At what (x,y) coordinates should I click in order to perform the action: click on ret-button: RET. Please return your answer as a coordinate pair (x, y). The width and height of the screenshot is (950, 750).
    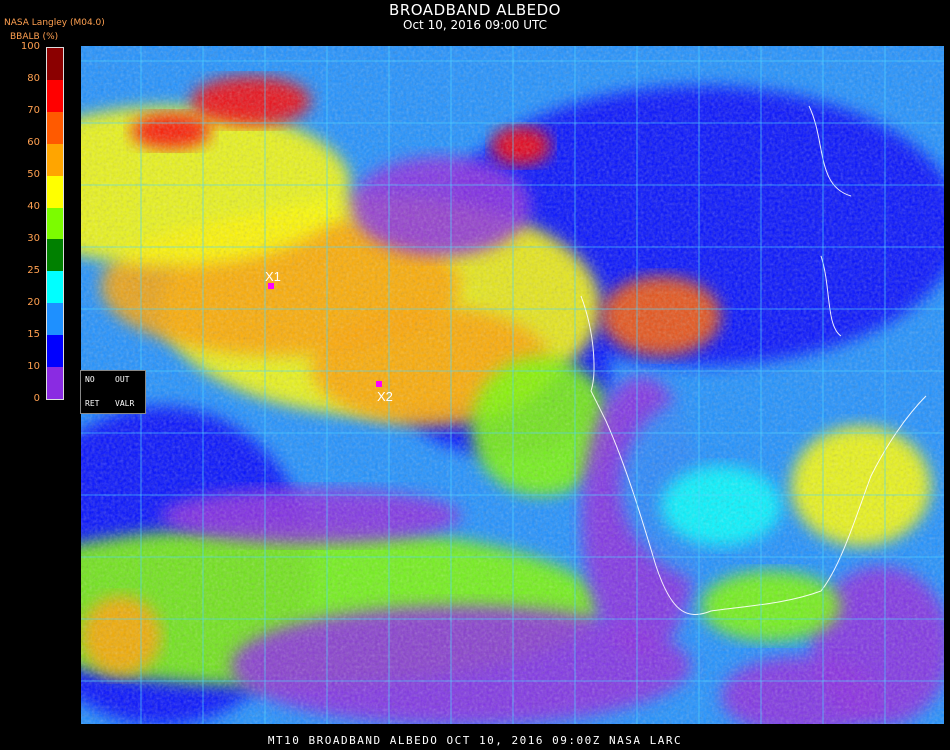
    Looking at the image, I should click on (92, 403).